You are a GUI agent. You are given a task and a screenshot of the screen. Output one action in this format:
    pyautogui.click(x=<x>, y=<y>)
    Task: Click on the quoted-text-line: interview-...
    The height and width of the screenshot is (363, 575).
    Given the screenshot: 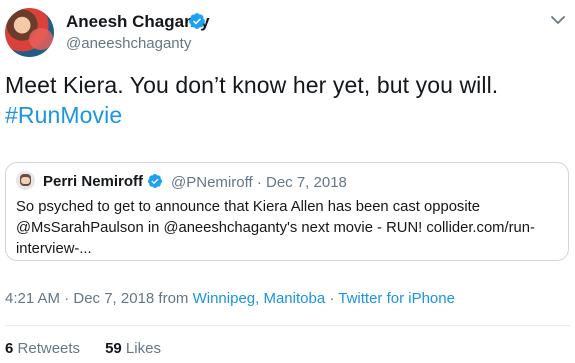 What is the action you would take?
    pyautogui.click(x=54, y=249)
    